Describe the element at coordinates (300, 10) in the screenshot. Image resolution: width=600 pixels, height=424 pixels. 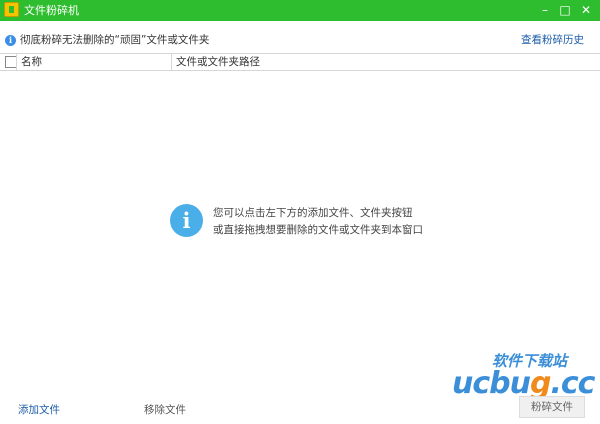
I see `title-bar: 文件粉碎机 – □ ✕` at that location.